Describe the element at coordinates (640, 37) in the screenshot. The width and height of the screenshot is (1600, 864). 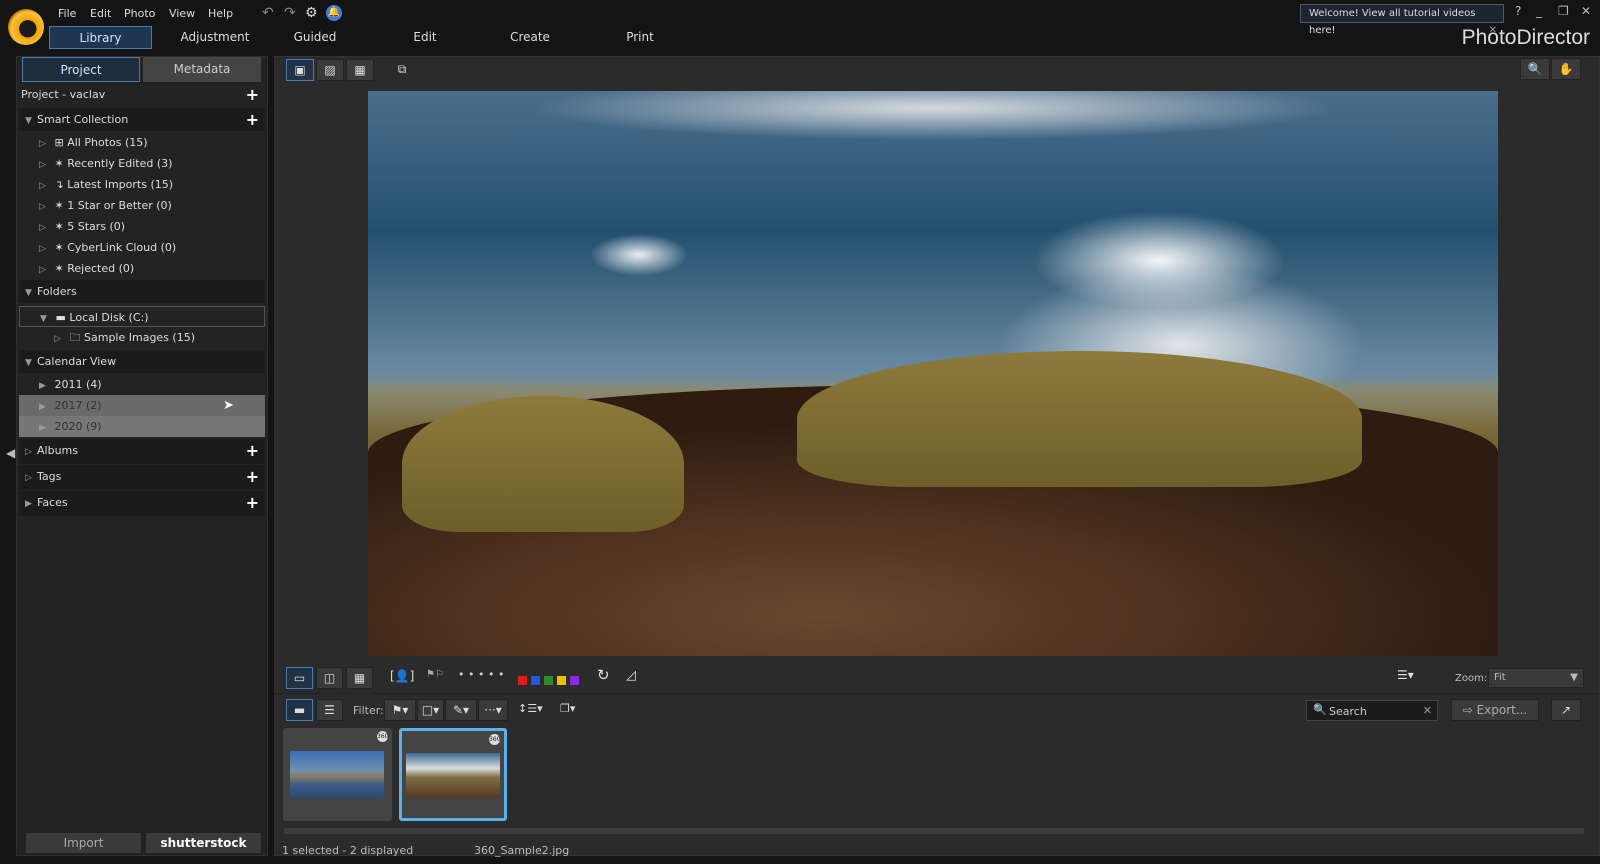
I see `tab-print: Print` at that location.